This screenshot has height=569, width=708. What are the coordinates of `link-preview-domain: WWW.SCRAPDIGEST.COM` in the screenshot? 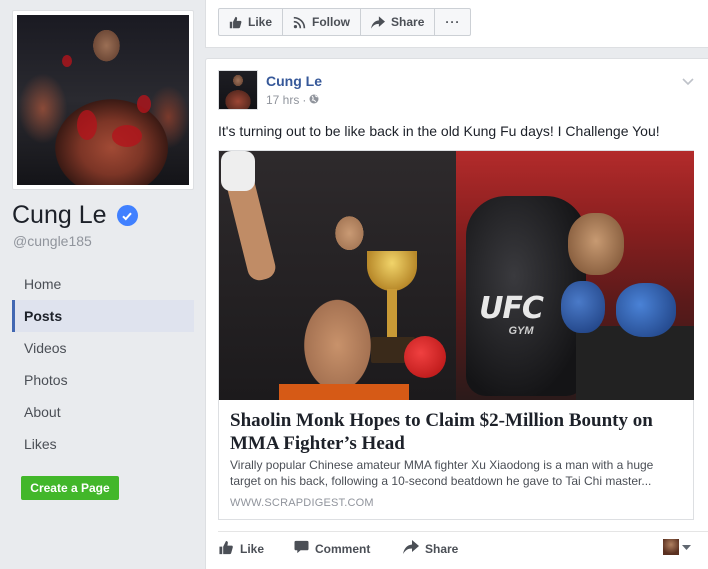 It's located at (302, 503).